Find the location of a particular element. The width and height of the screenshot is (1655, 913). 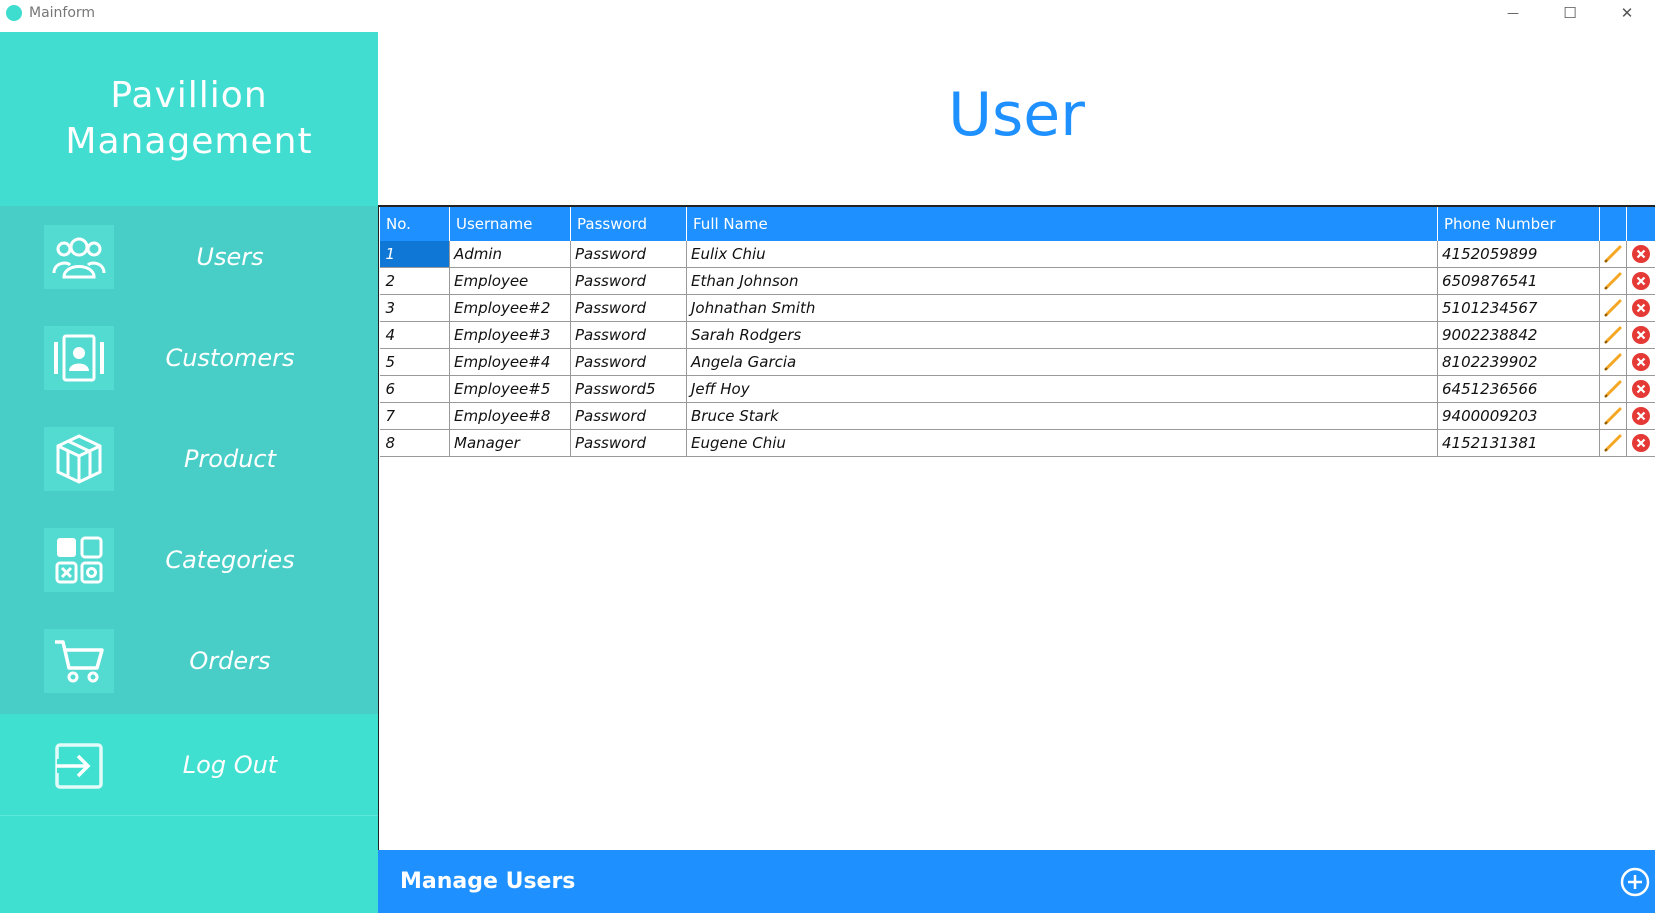

close-button: ✕ is located at coordinates (1626, 13).